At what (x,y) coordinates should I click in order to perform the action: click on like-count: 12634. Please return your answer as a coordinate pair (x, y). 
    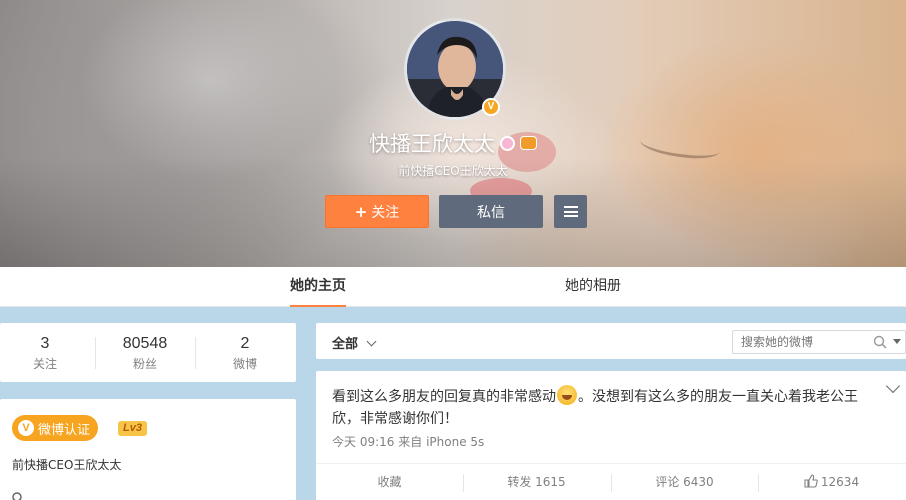
    Looking at the image, I should click on (840, 482).